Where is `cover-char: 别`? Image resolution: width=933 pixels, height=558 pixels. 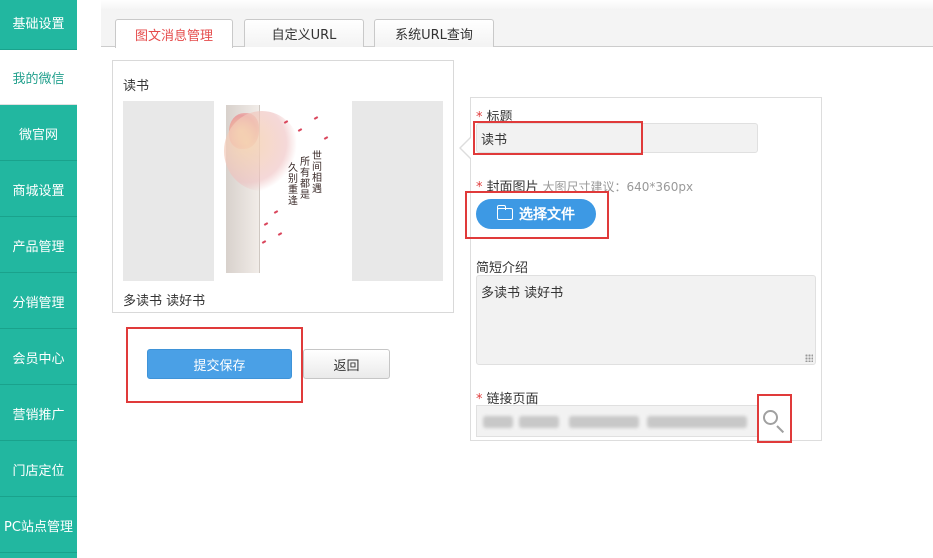 cover-char: 别 is located at coordinates (293, 179).